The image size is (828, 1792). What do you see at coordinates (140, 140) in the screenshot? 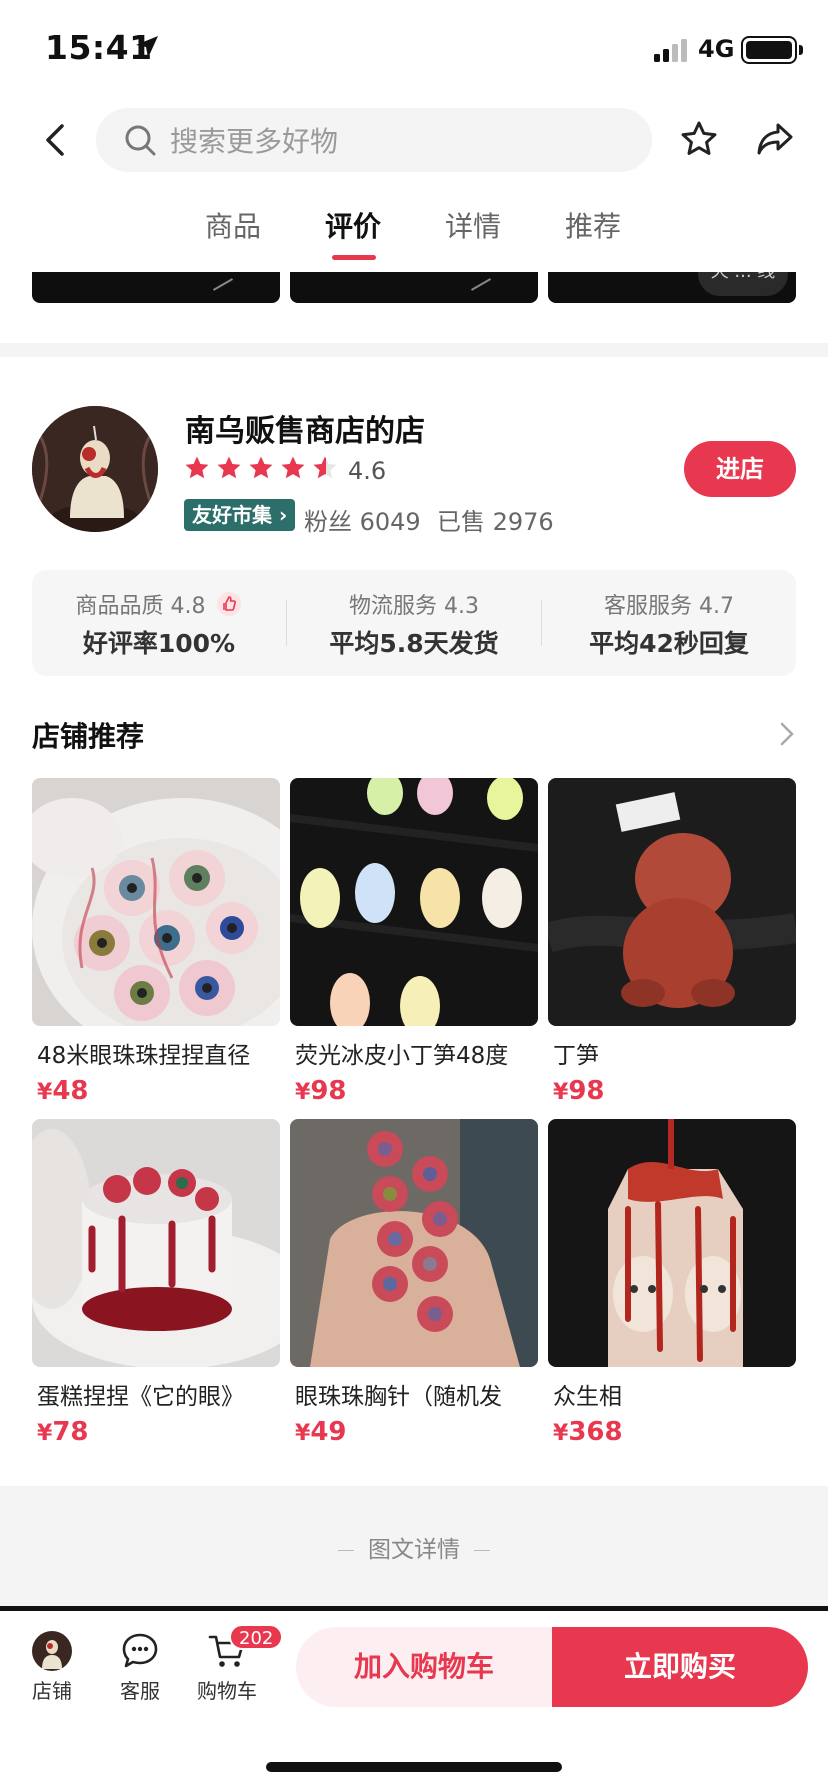
I see `search-icon` at bounding box center [140, 140].